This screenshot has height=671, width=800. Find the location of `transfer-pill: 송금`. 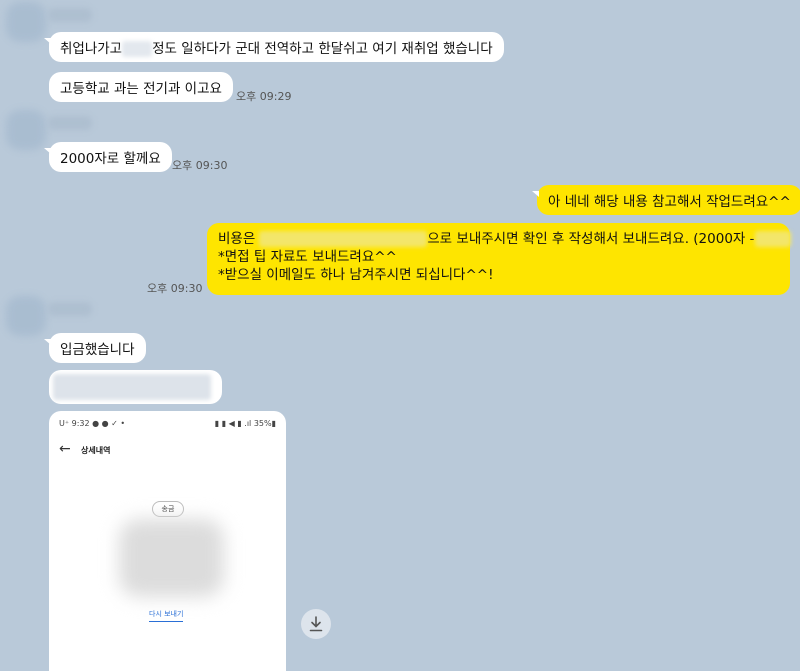

transfer-pill: 송금 is located at coordinates (168, 509).